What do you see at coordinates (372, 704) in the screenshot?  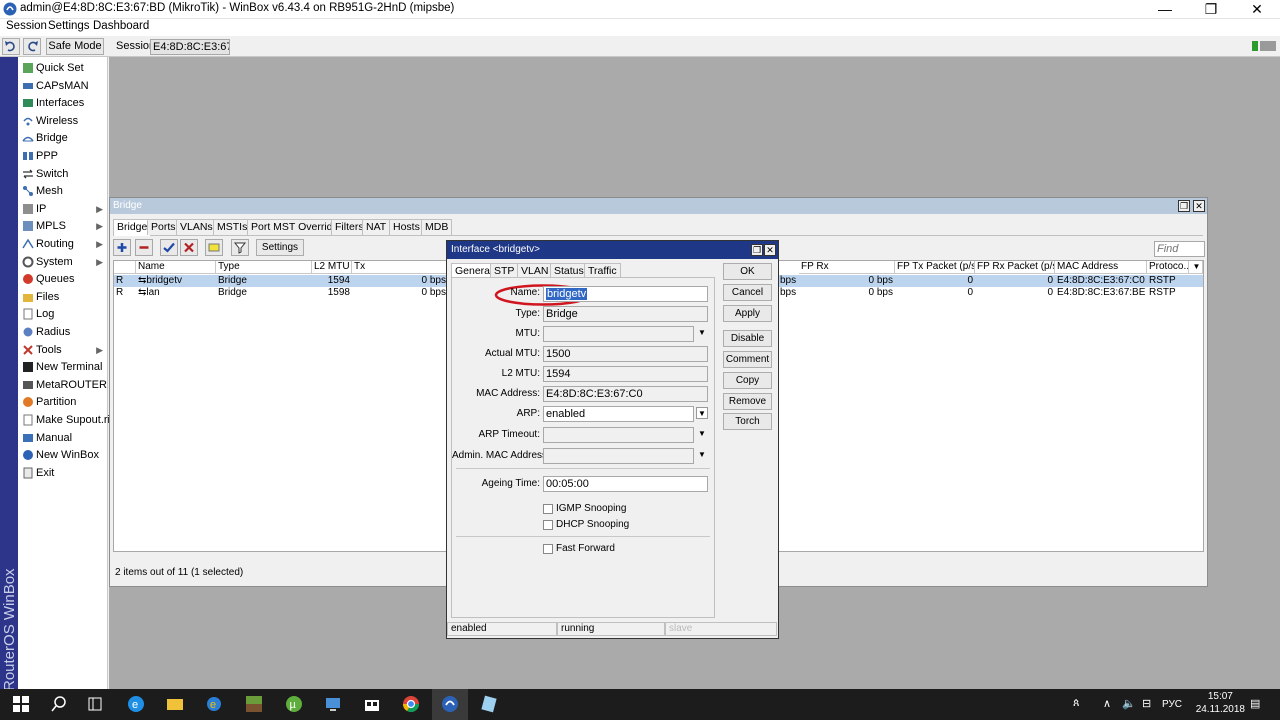 I see `store-app` at bounding box center [372, 704].